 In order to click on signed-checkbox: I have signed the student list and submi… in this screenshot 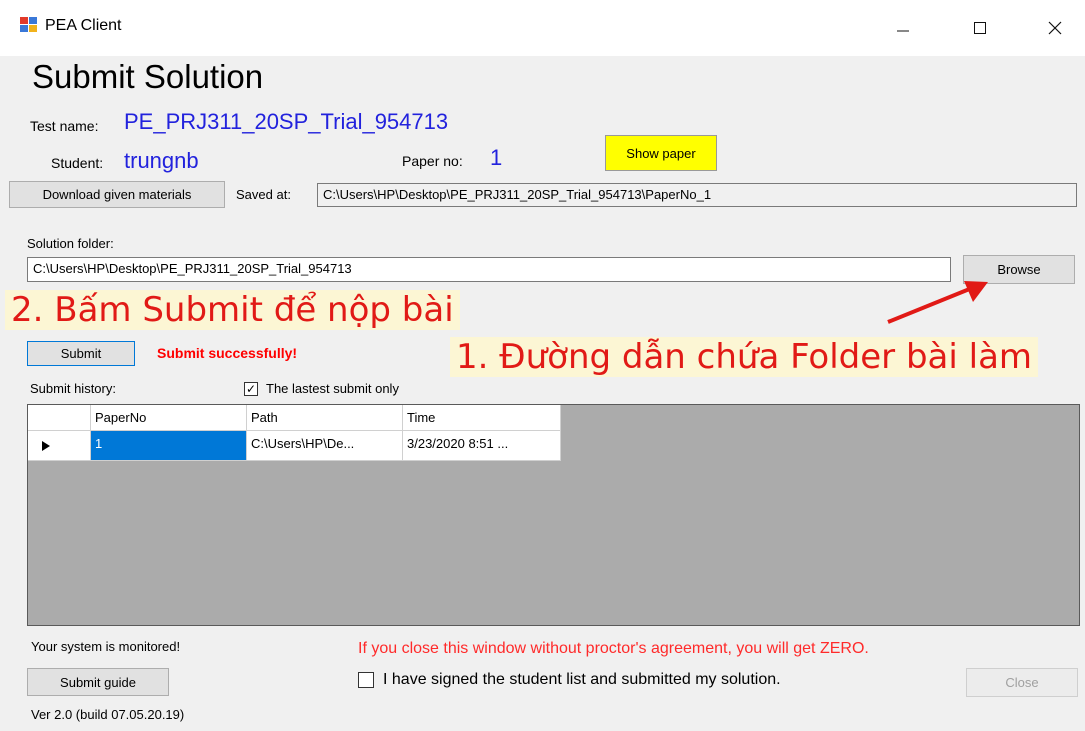, I will do `click(569, 680)`.